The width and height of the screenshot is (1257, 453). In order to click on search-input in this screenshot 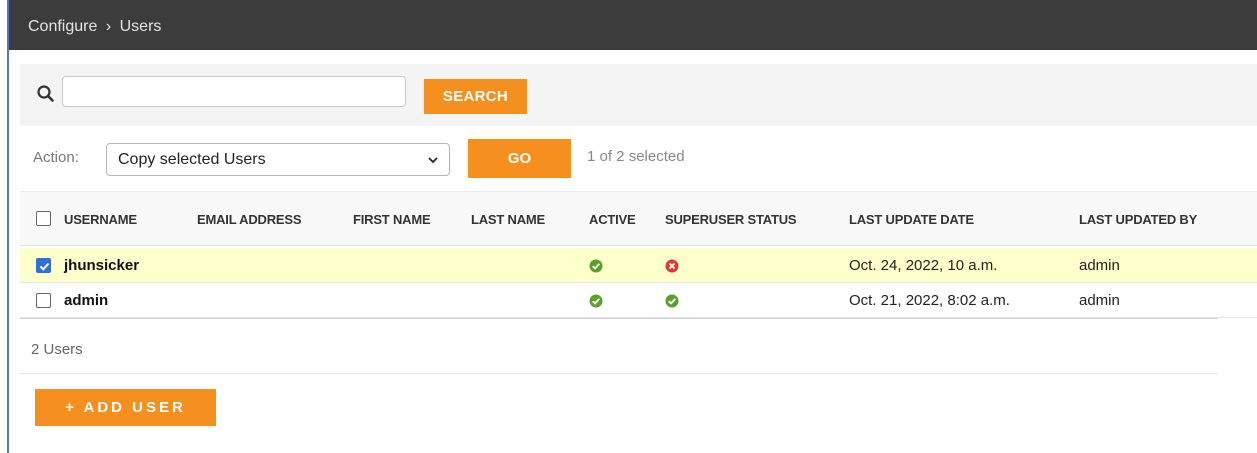, I will do `click(234, 91)`.